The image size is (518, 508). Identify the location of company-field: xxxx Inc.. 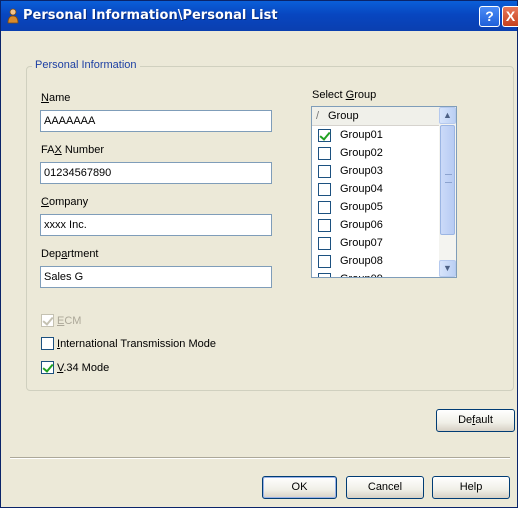
(156, 225).